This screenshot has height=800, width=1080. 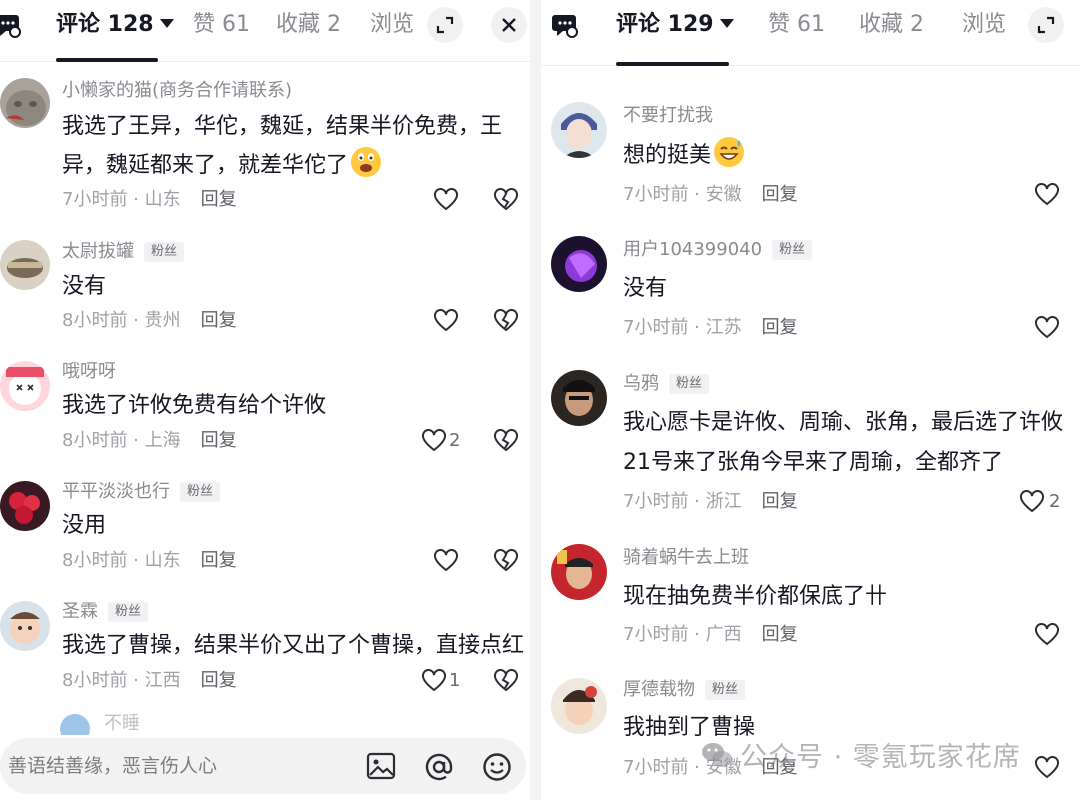 What do you see at coordinates (366, 162) in the screenshot?
I see `grimace-emoji-icon` at bounding box center [366, 162].